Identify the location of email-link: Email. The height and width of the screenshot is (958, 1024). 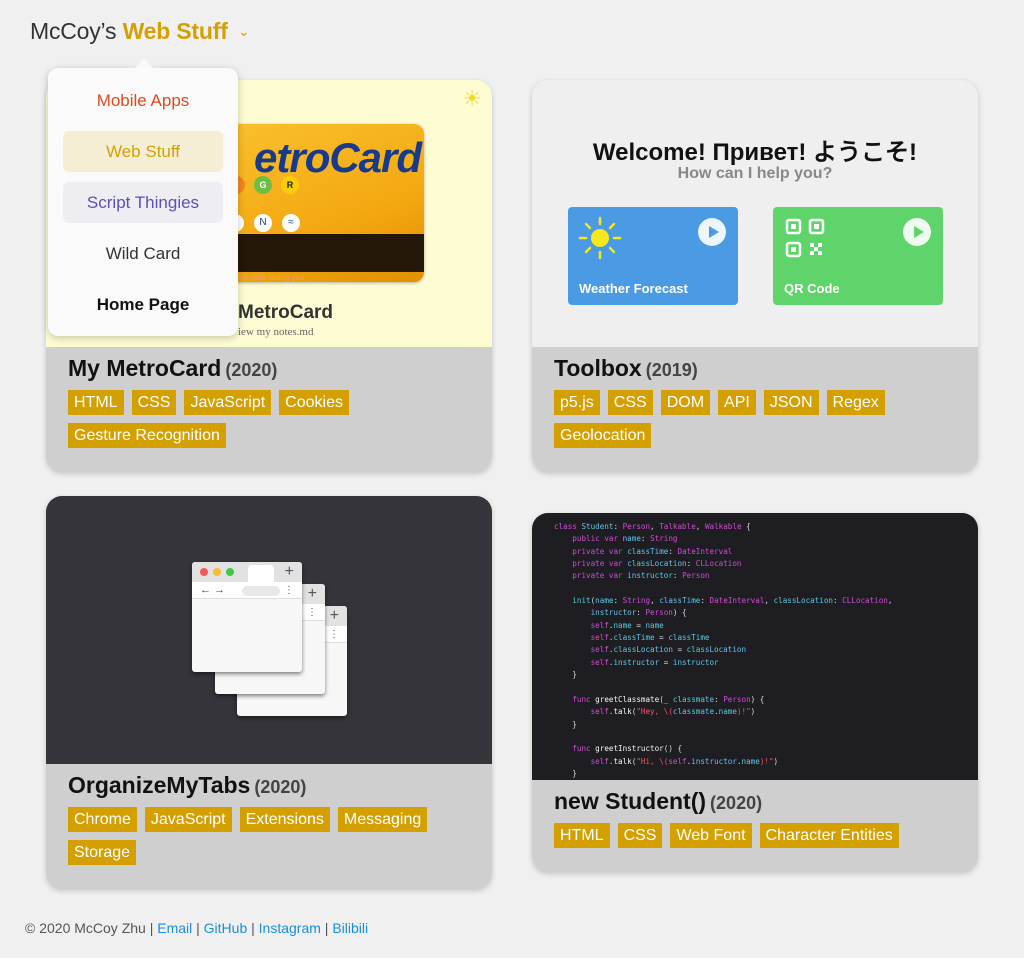
(174, 928).